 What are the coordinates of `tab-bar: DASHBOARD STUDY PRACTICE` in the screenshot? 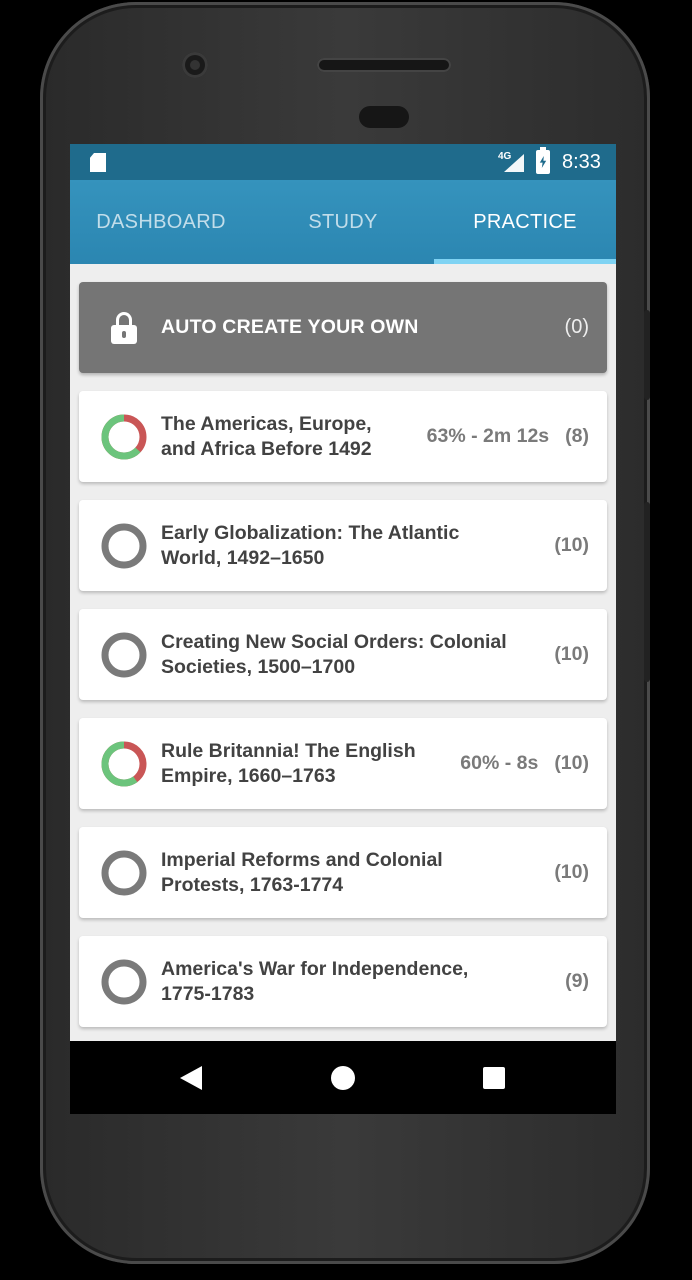 It's located at (343, 222).